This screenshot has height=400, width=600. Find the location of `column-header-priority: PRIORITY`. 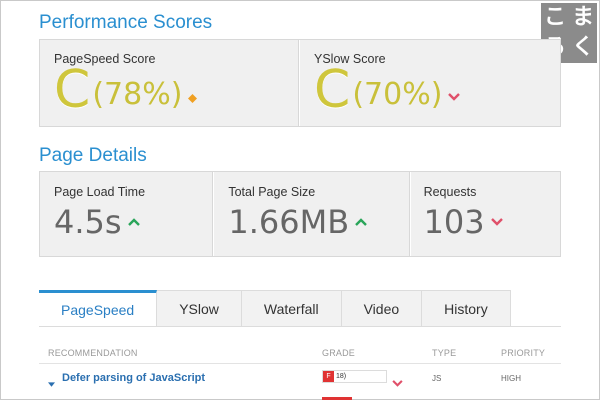

column-header-priority: PRIORITY is located at coordinates (523, 353).